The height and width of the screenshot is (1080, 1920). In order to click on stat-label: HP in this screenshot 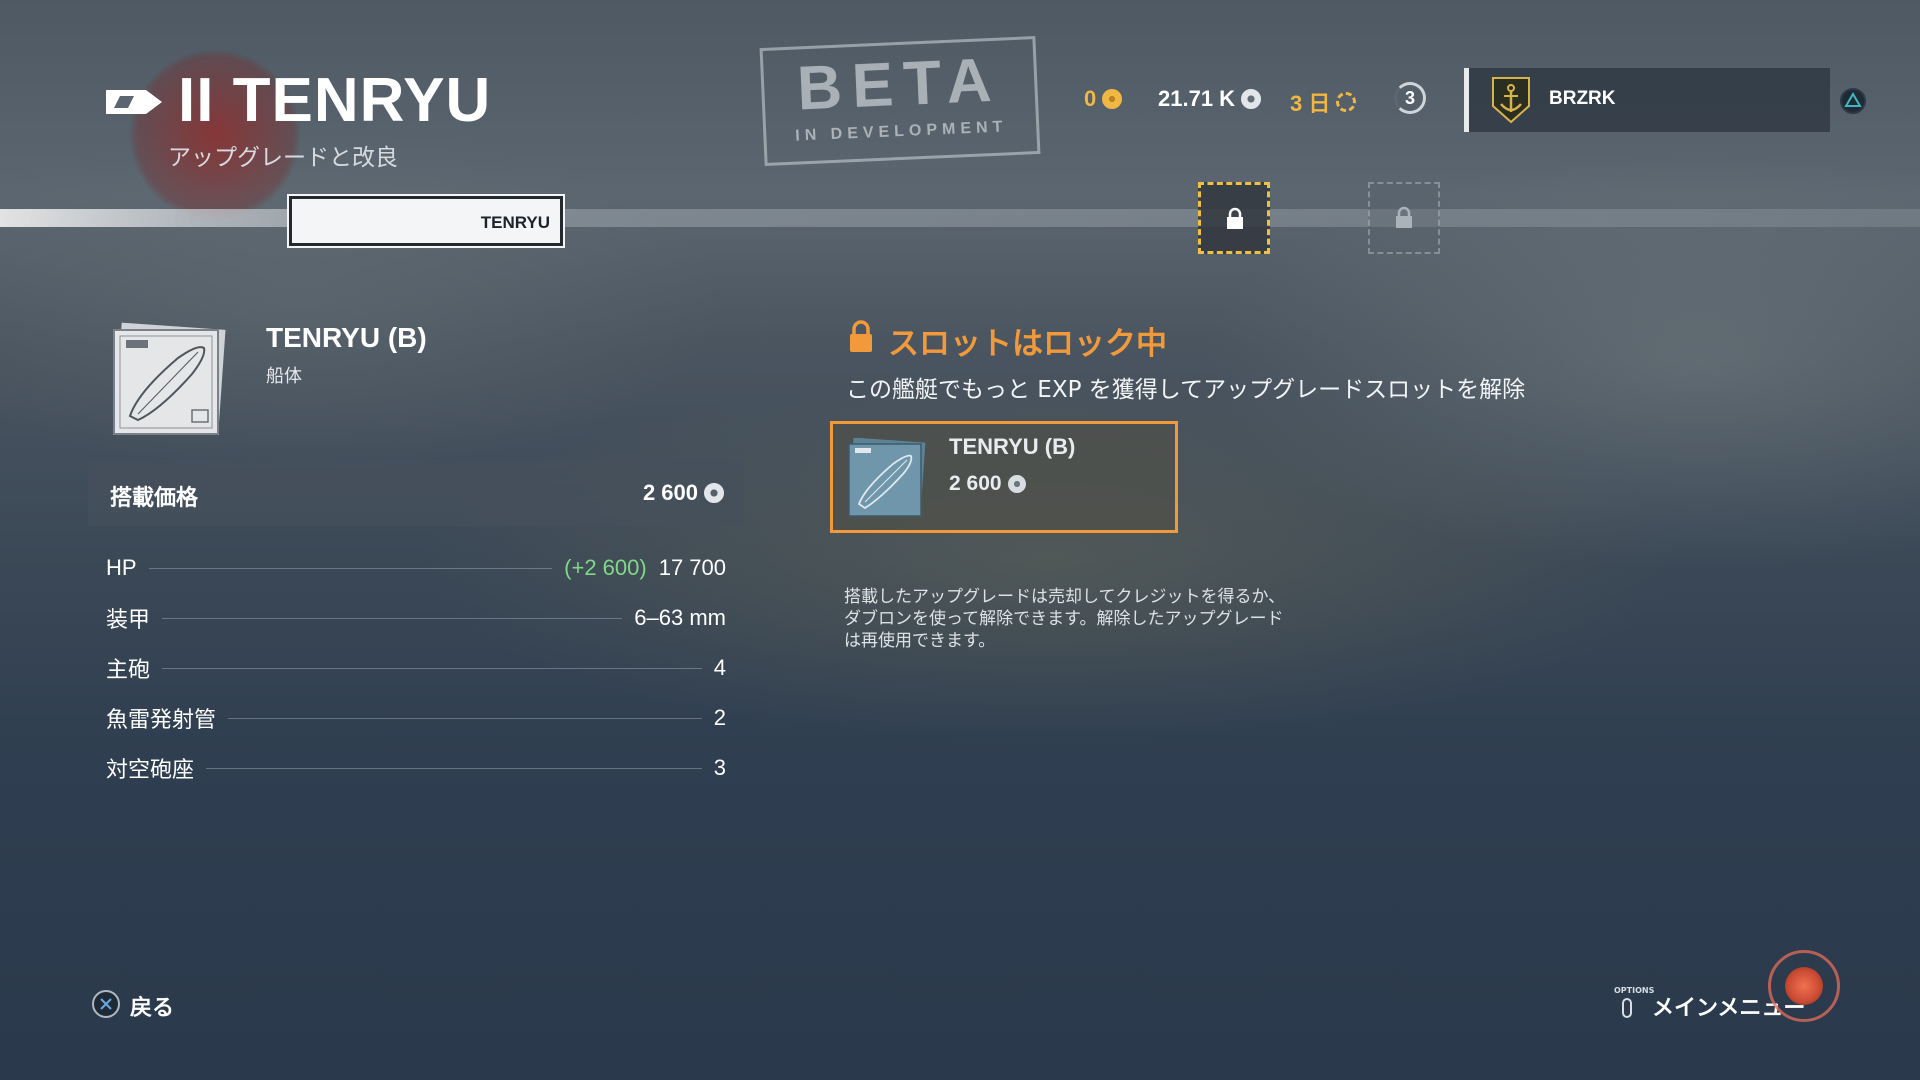, I will do `click(121, 567)`.